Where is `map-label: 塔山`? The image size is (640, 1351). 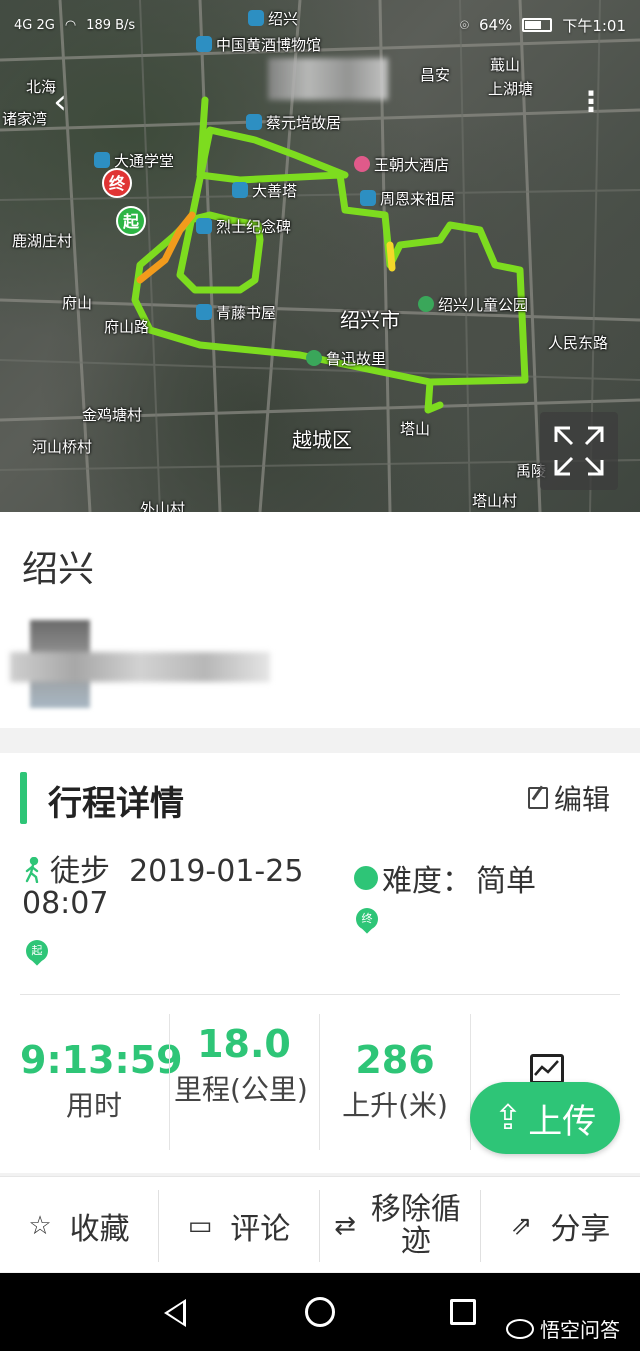
map-label: 塔山 is located at coordinates (415, 429).